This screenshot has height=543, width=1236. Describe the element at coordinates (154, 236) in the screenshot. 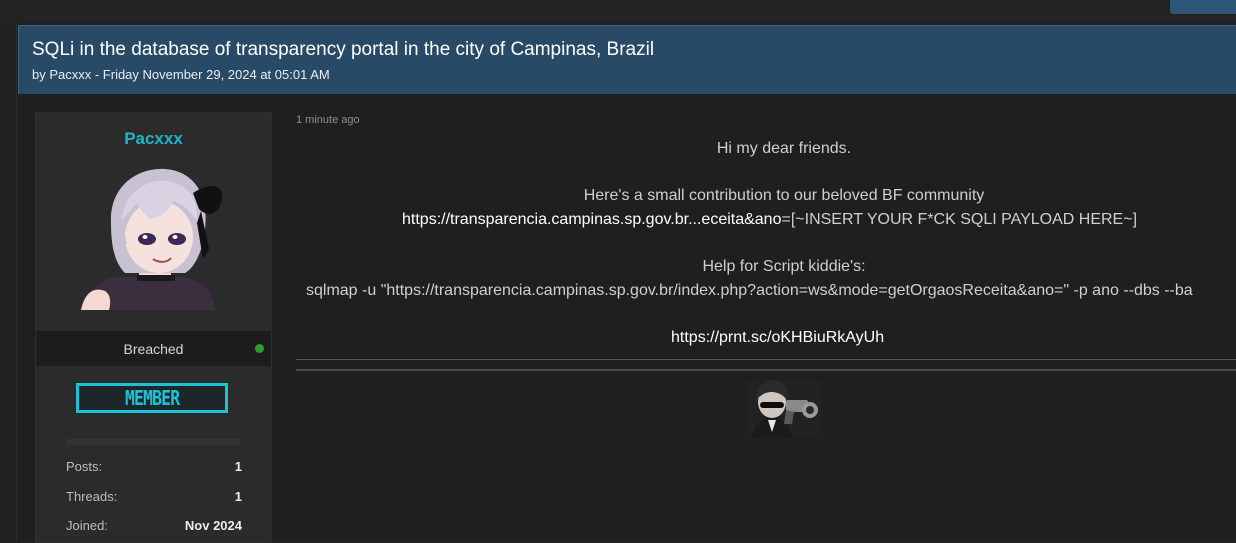

I see `avatar` at that location.